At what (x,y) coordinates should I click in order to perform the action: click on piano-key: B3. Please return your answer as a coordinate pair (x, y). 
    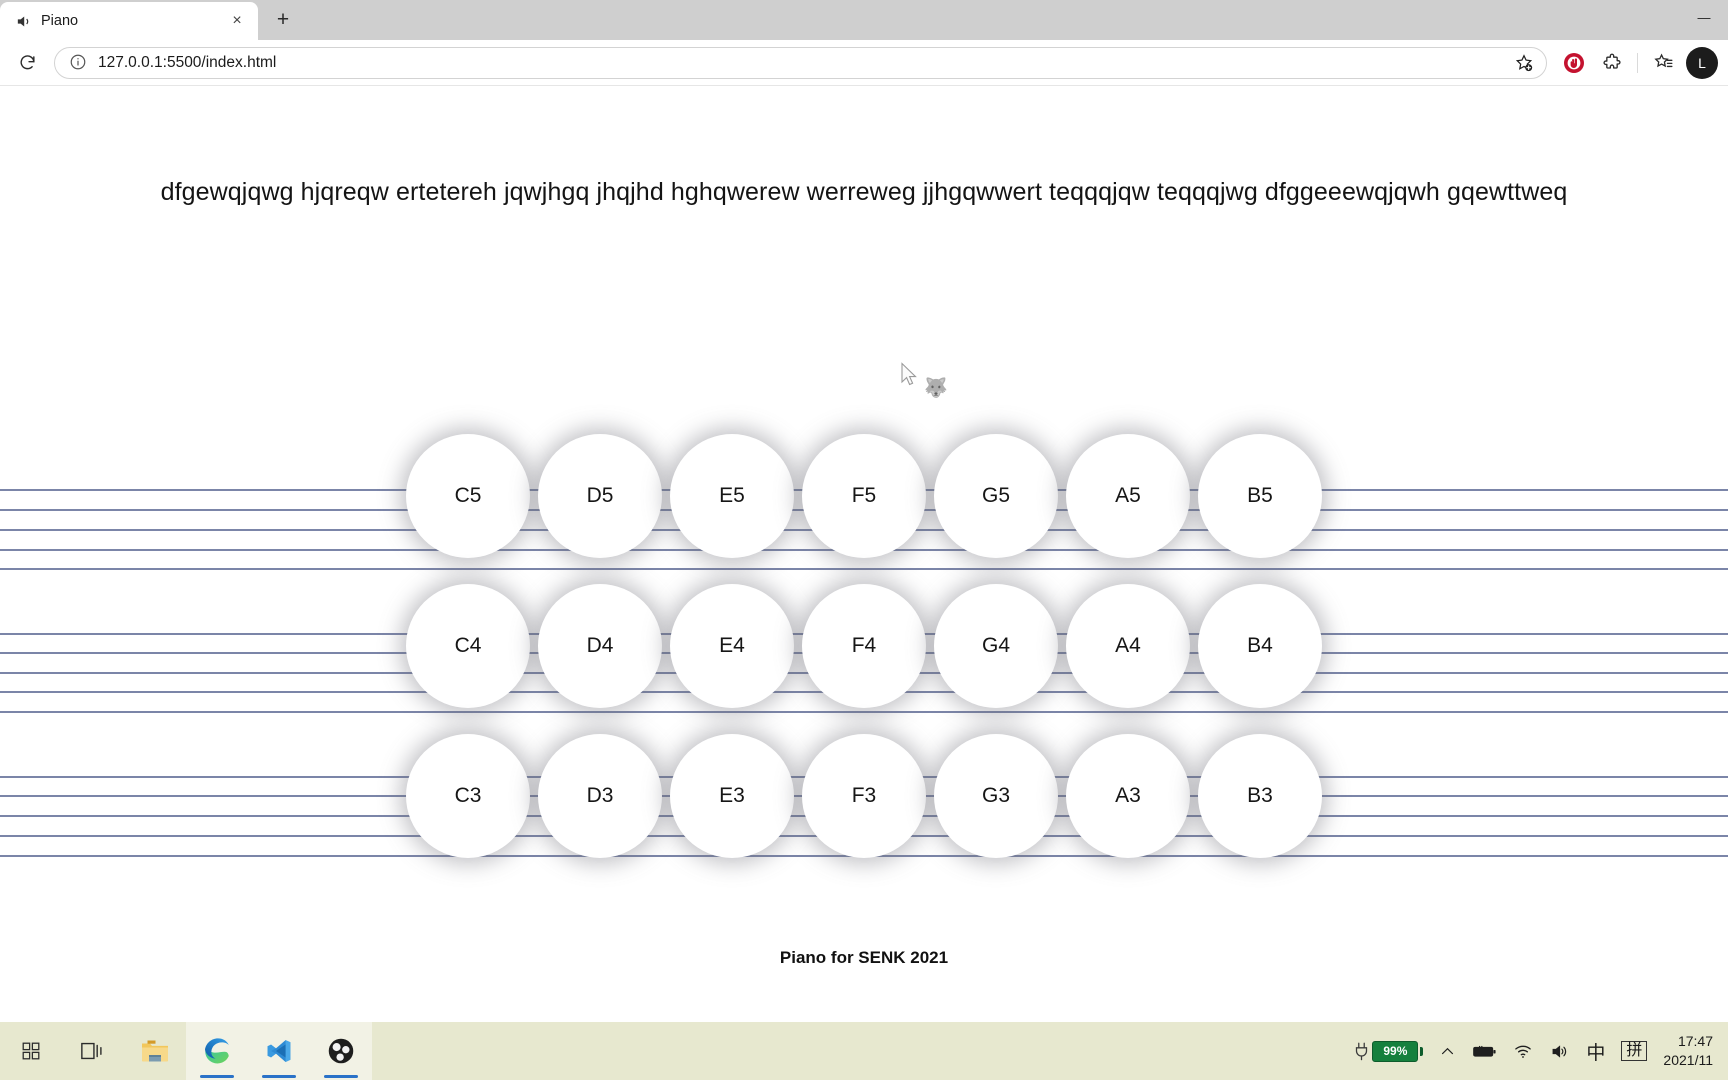
    Looking at the image, I should click on (1260, 796).